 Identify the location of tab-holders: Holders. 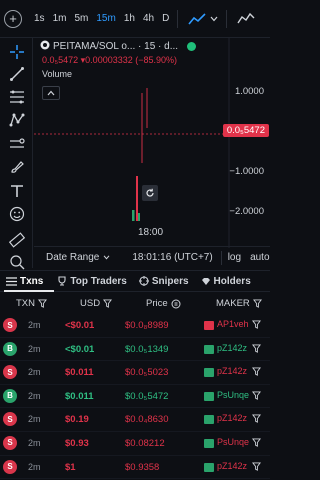
(226, 281).